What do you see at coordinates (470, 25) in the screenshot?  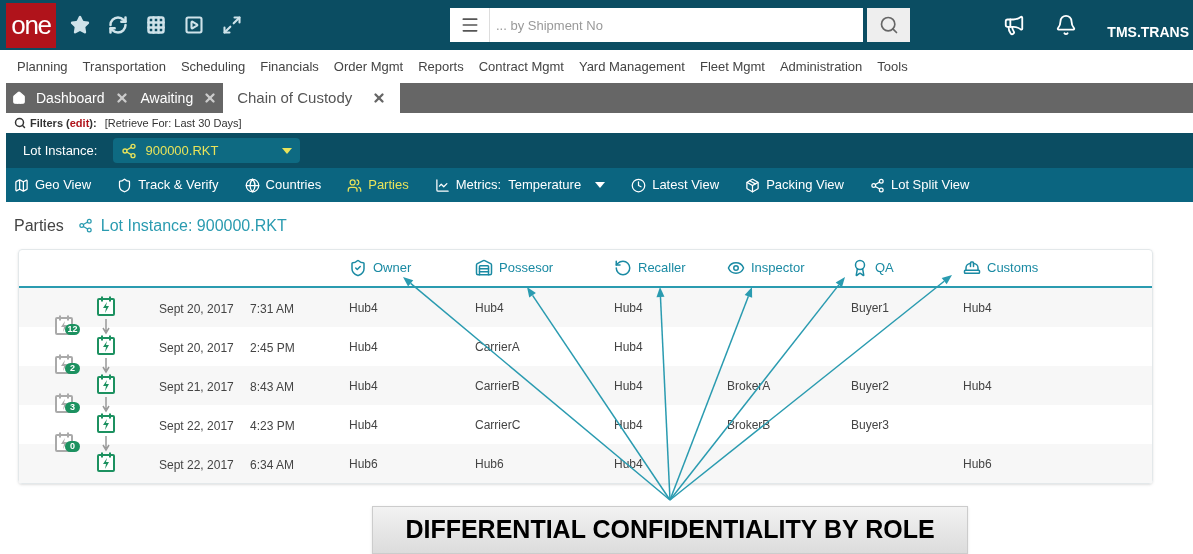 I see `menu-button` at bounding box center [470, 25].